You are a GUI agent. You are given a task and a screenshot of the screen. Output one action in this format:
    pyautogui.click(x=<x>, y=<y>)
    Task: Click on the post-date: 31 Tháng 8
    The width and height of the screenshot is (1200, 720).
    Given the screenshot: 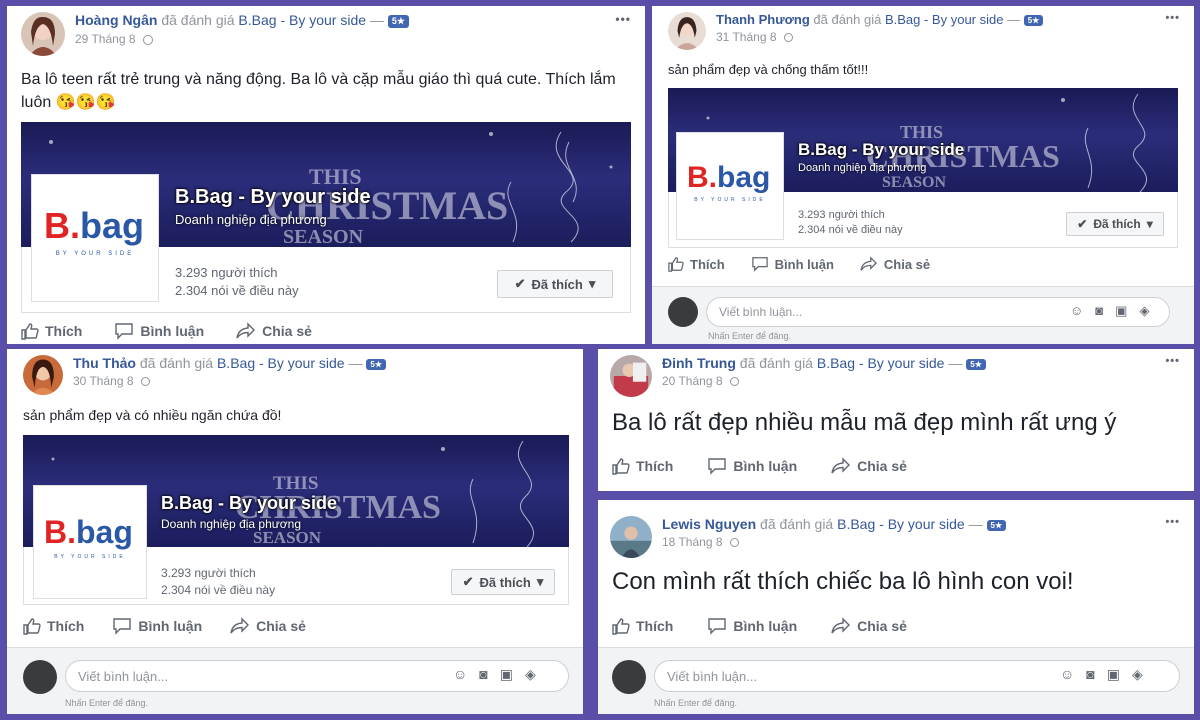 What is the action you would take?
    pyautogui.click(x=746, y=37)
    